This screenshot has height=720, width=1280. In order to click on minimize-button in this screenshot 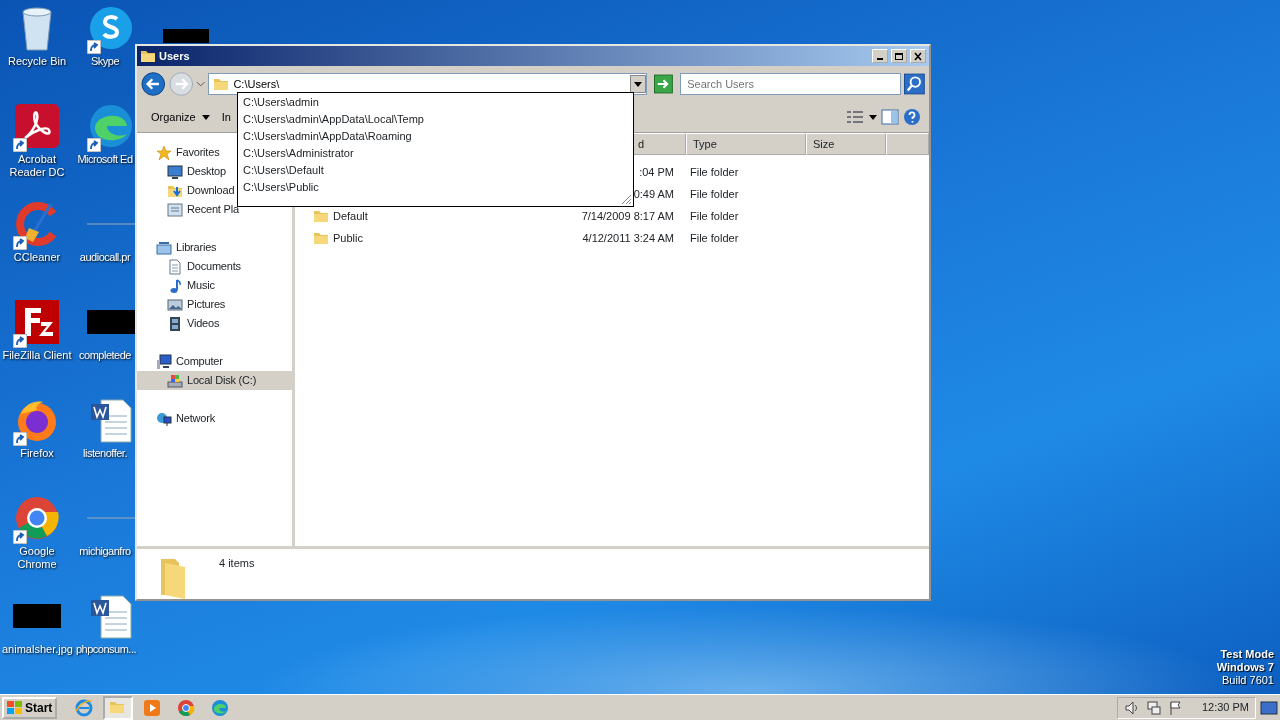, I will do `click(880, 56)`.